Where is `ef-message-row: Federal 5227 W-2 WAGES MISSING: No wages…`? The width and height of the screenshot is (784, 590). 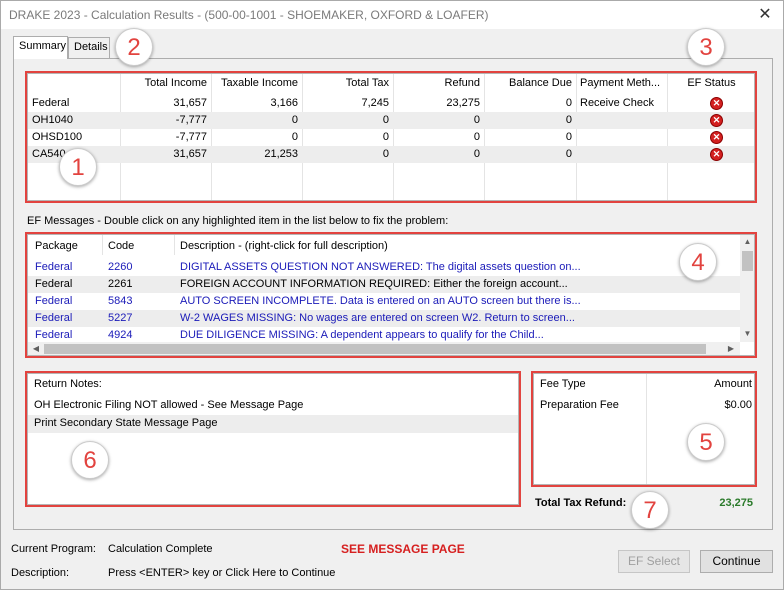
ef-message-row: Federal 5227 W-2 WAGES MISSING: No wages… is located at coordinates (391, 318).